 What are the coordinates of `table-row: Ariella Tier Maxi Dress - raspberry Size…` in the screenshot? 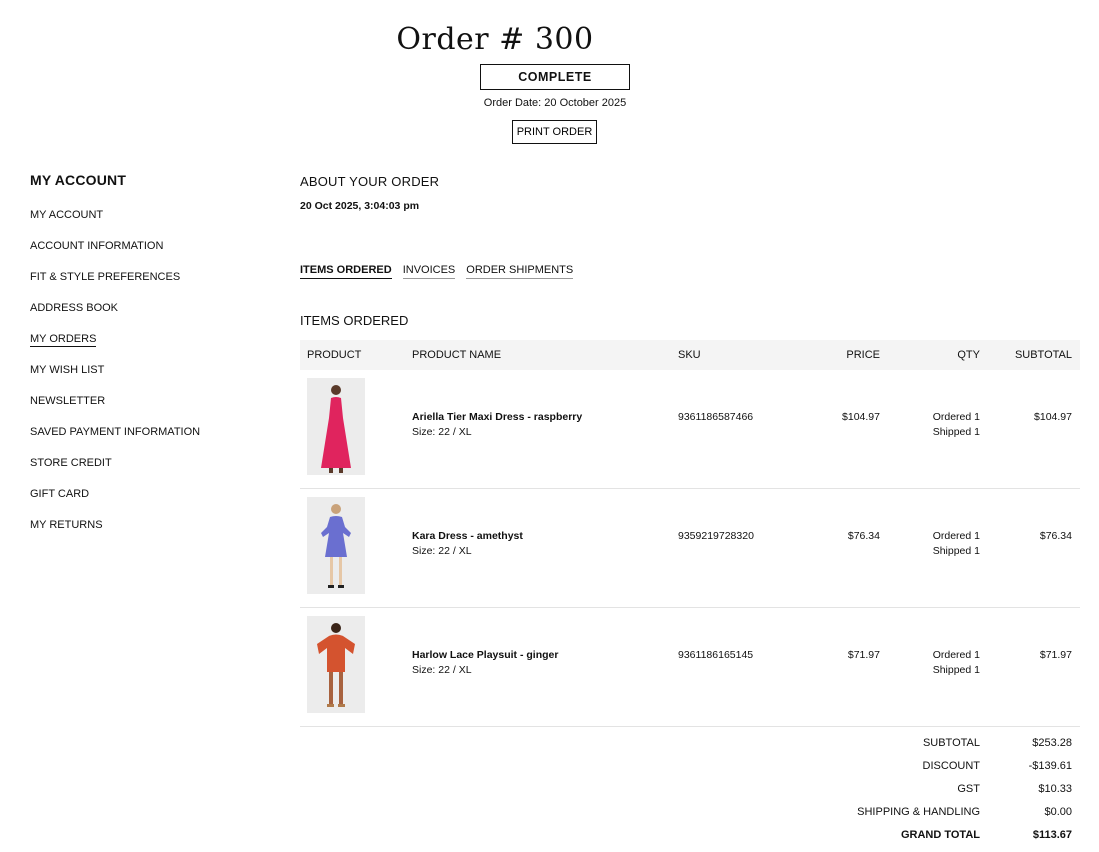 It's located at (690, 429).